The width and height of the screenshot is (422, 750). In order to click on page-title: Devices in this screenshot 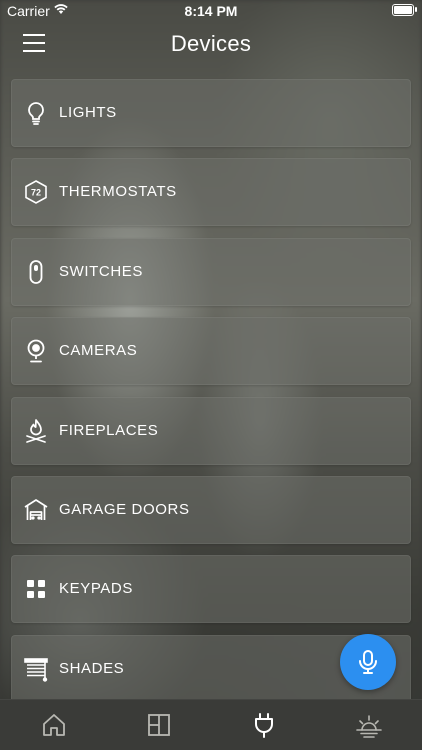, I will do `click(211, 43)`.